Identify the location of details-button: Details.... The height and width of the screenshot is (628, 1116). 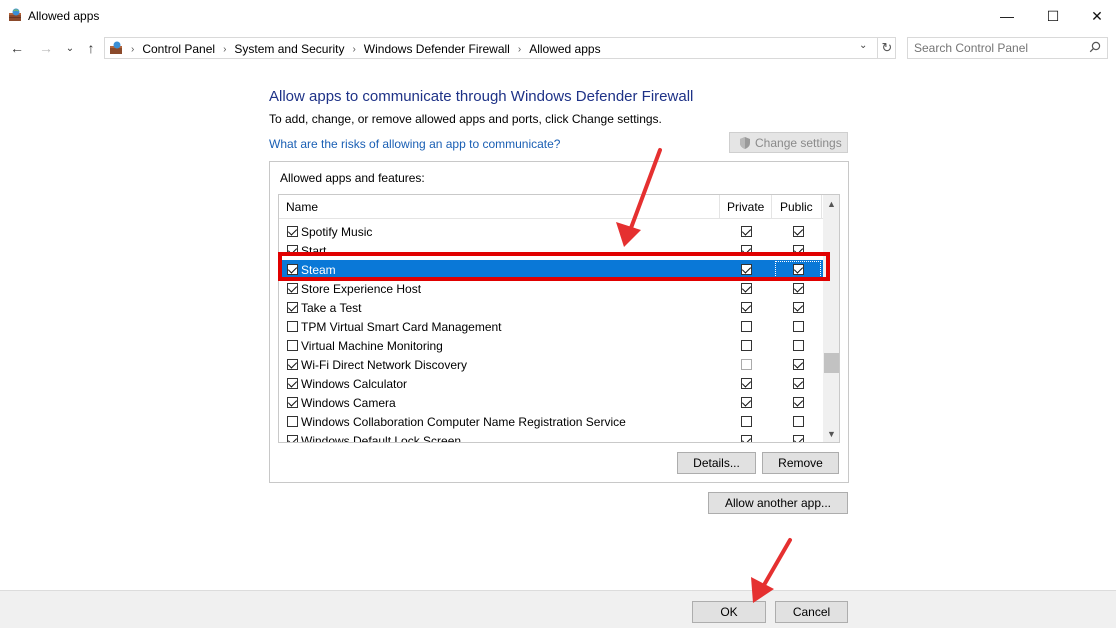
(716, 463).